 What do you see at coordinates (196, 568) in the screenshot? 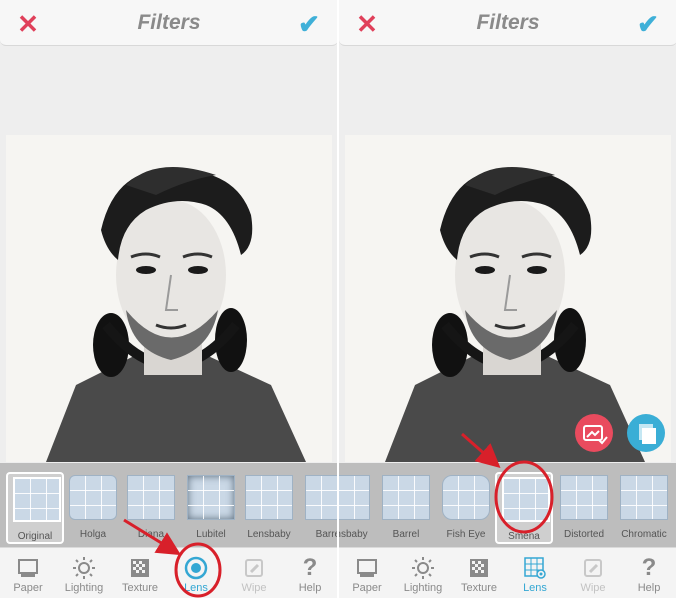
I see `lens-icon` at bounding box center [196, 568].